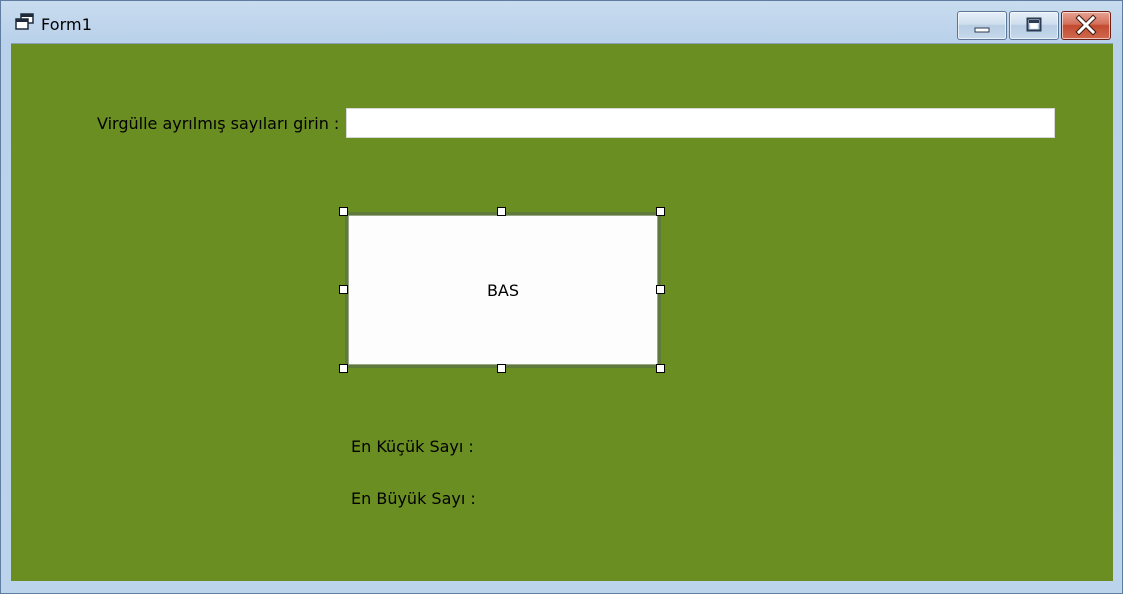  What do you see at coordinates (660, 211) in the screenshot?
I see `resize-handle-top-right` at bounding box center [660, 211].